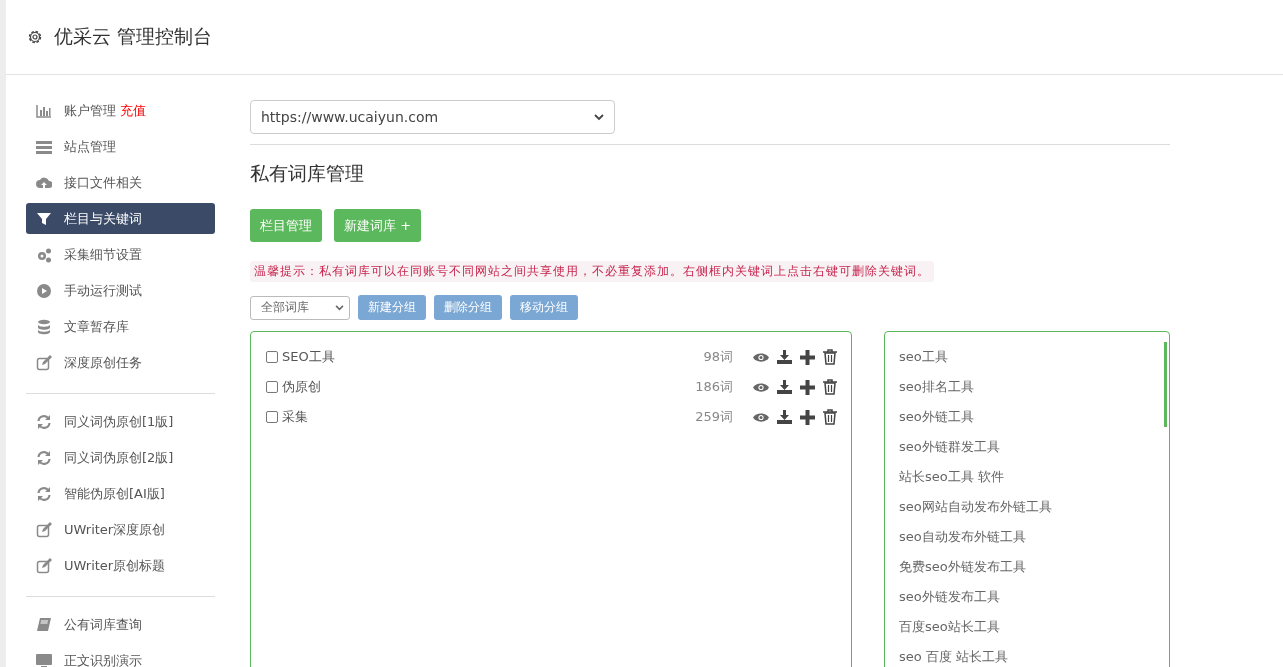 Image resolution: width=1283 pixels, height=667 pixels. I want to click on keyword-item: 站长seo工具 软件, so click(1027, 477).